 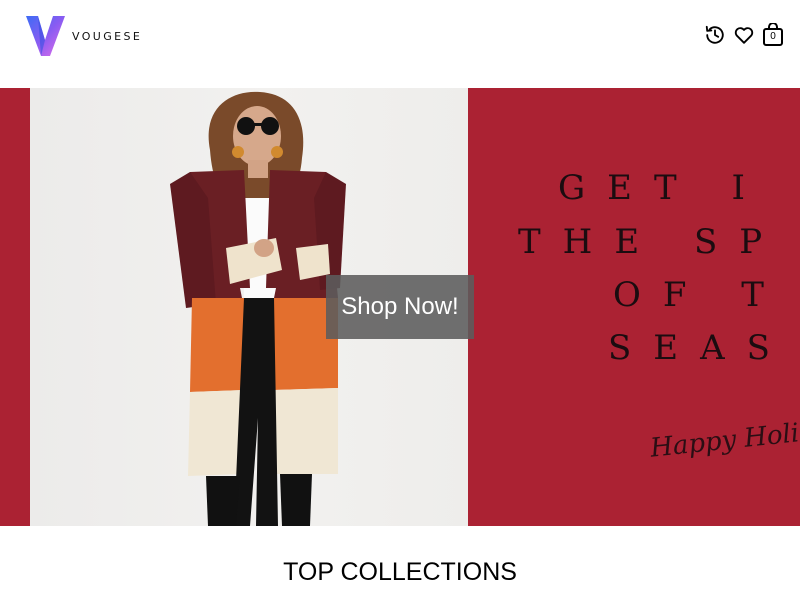 I want to click on header-actions: 0, so click(x=742, y=35).